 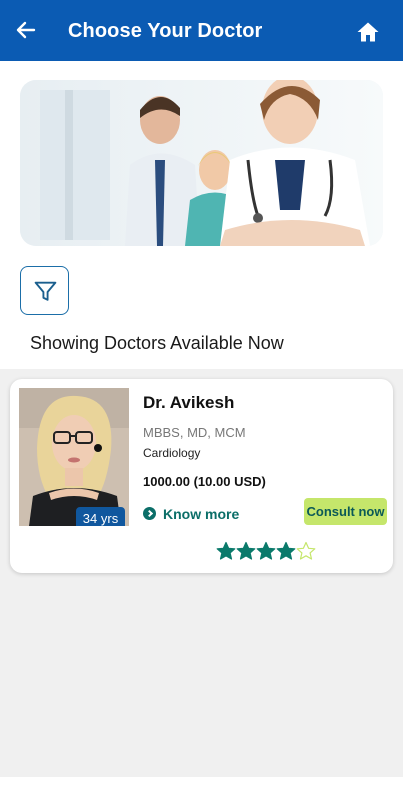 What do you see at coordinates (74, 457) in the screenshot?
I see `doctor-photo: 34 yrs` at bounding box center [74, 457].